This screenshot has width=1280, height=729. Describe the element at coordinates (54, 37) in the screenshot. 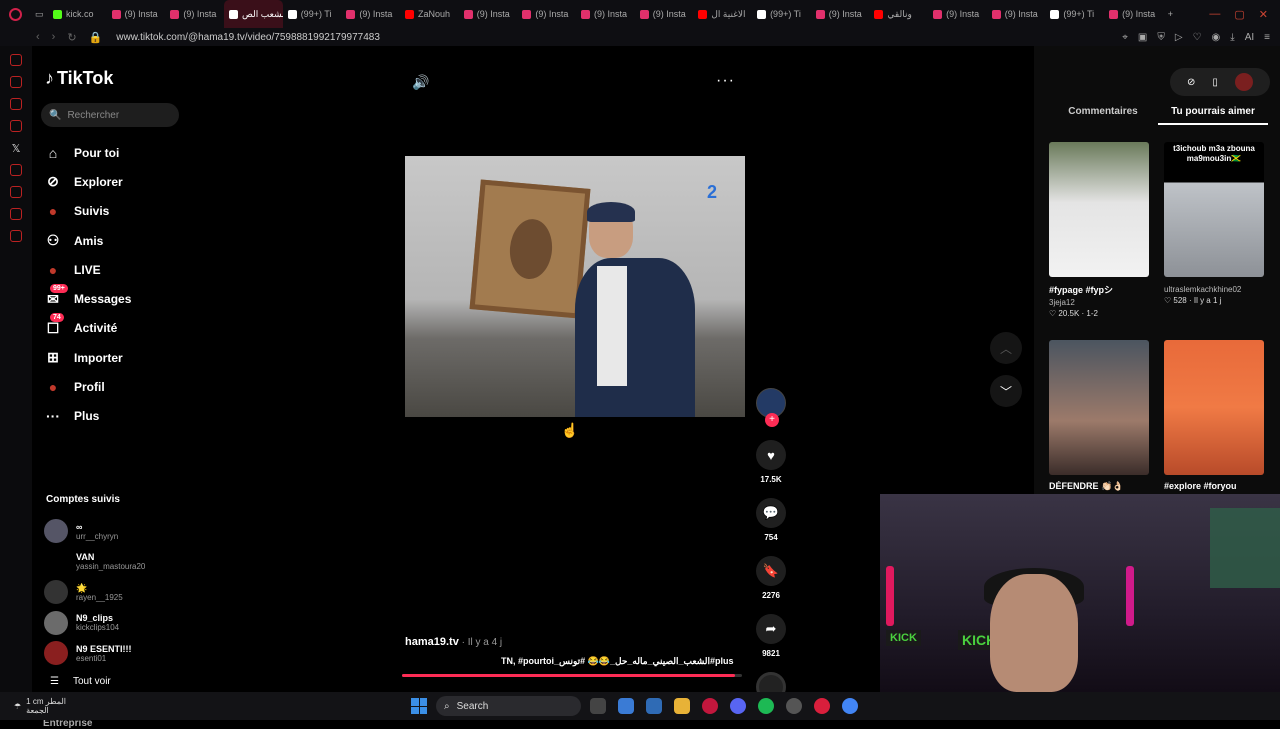

I see `forward-icon: ›` at that location.